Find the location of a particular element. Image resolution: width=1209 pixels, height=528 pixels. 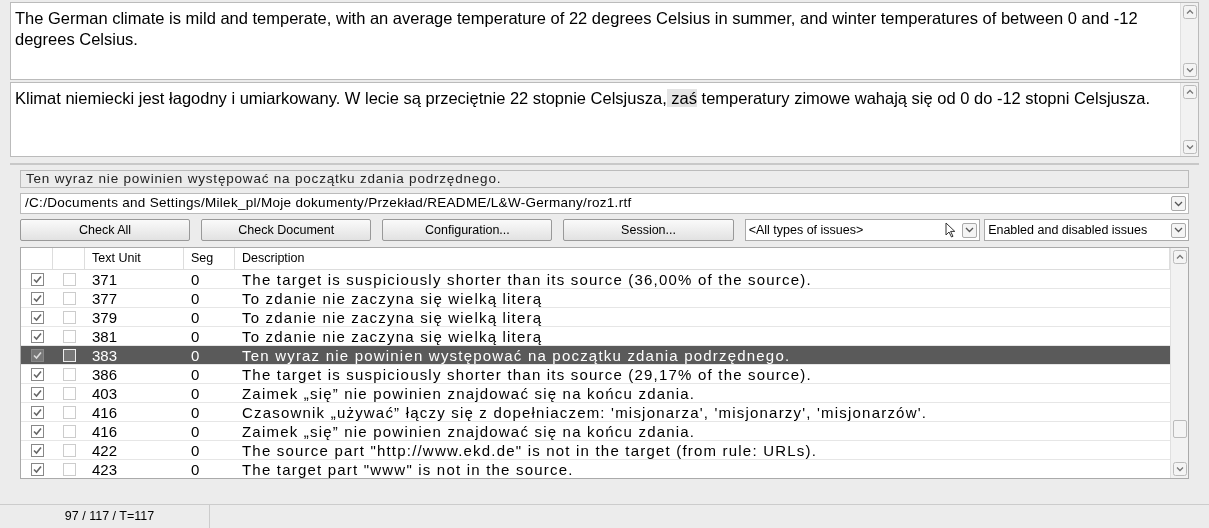

status-counter: 97 / 117 / T=117 is located at coordinates (110, 516).